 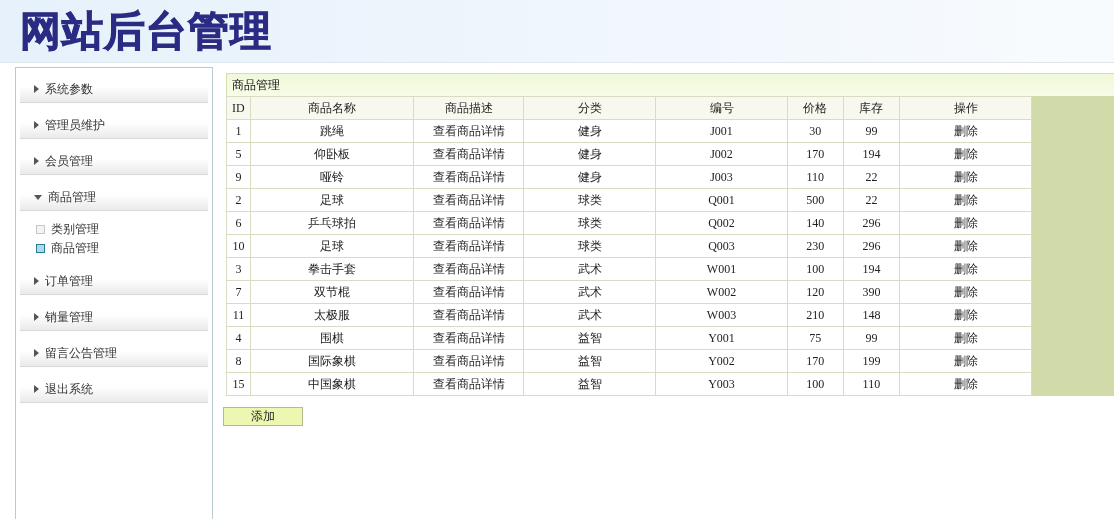 What do you see at coordinates (263, 416) in the screenshot?
I see `add-button: 添加` at bounding box center [263, 416].